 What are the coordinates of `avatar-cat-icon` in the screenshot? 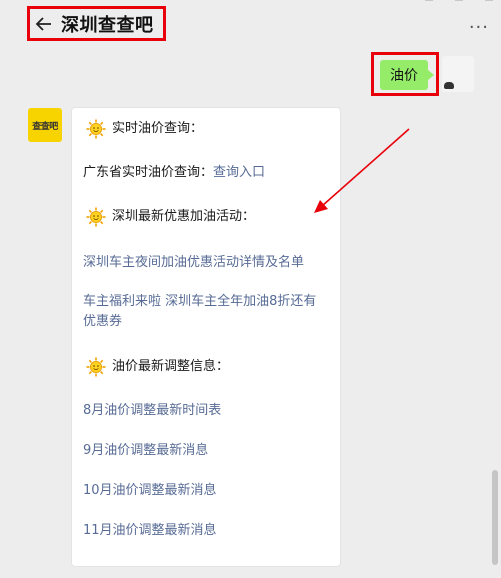 It's located at (449, 85).